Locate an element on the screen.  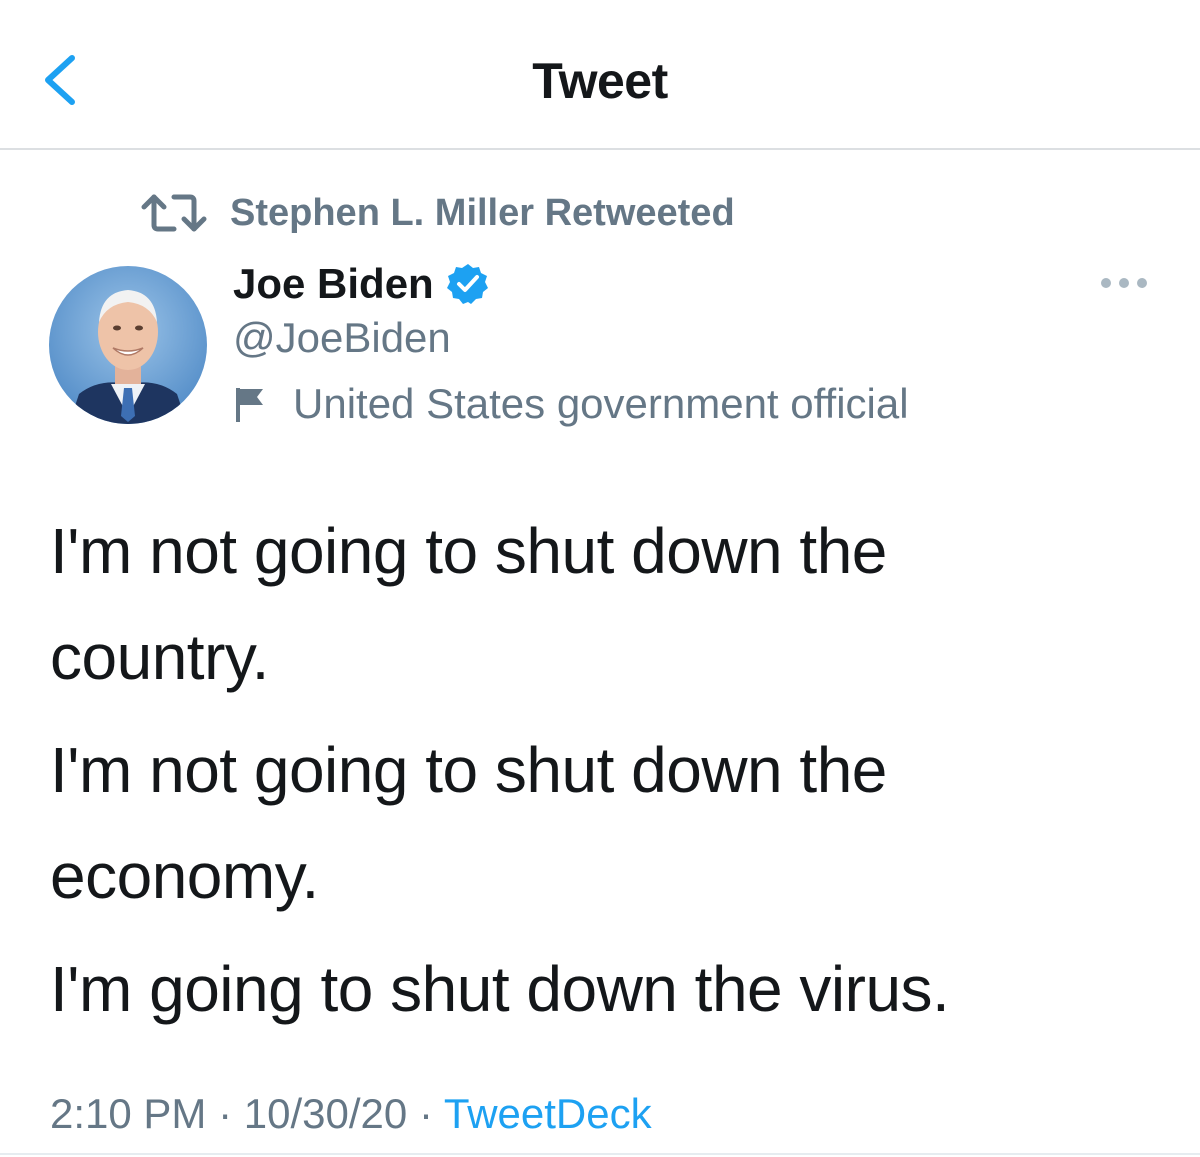
tweet-date: 10/30/20 is located at coordinates (325, 1113).